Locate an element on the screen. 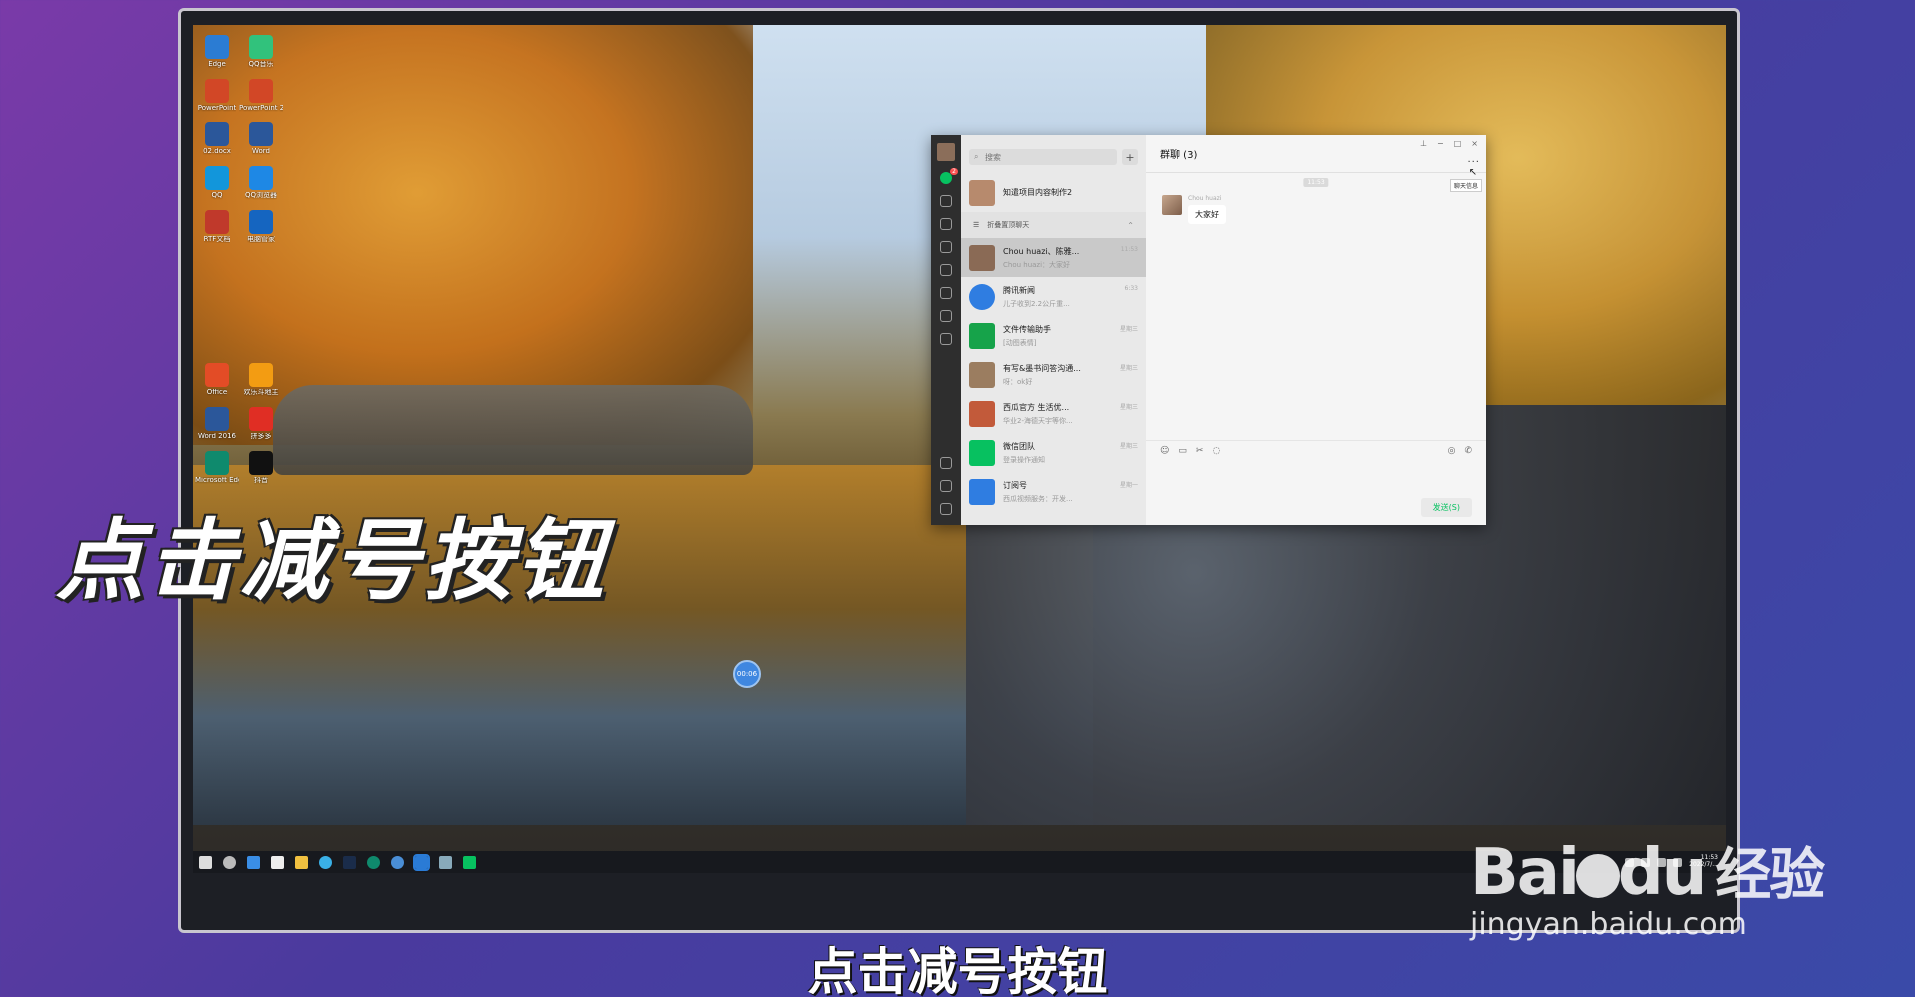 This screenshot has width=1915, height=997. desktop-icon: Word 2016 is located at coordinates (217, 424).